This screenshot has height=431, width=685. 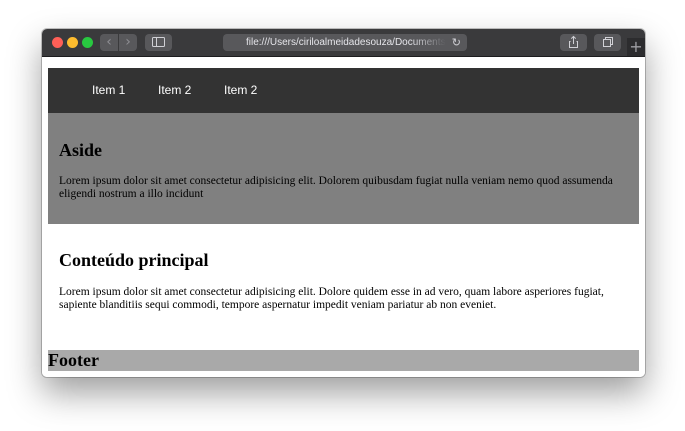 I want to click on tab-overview-button, so click(x=607, y=42).